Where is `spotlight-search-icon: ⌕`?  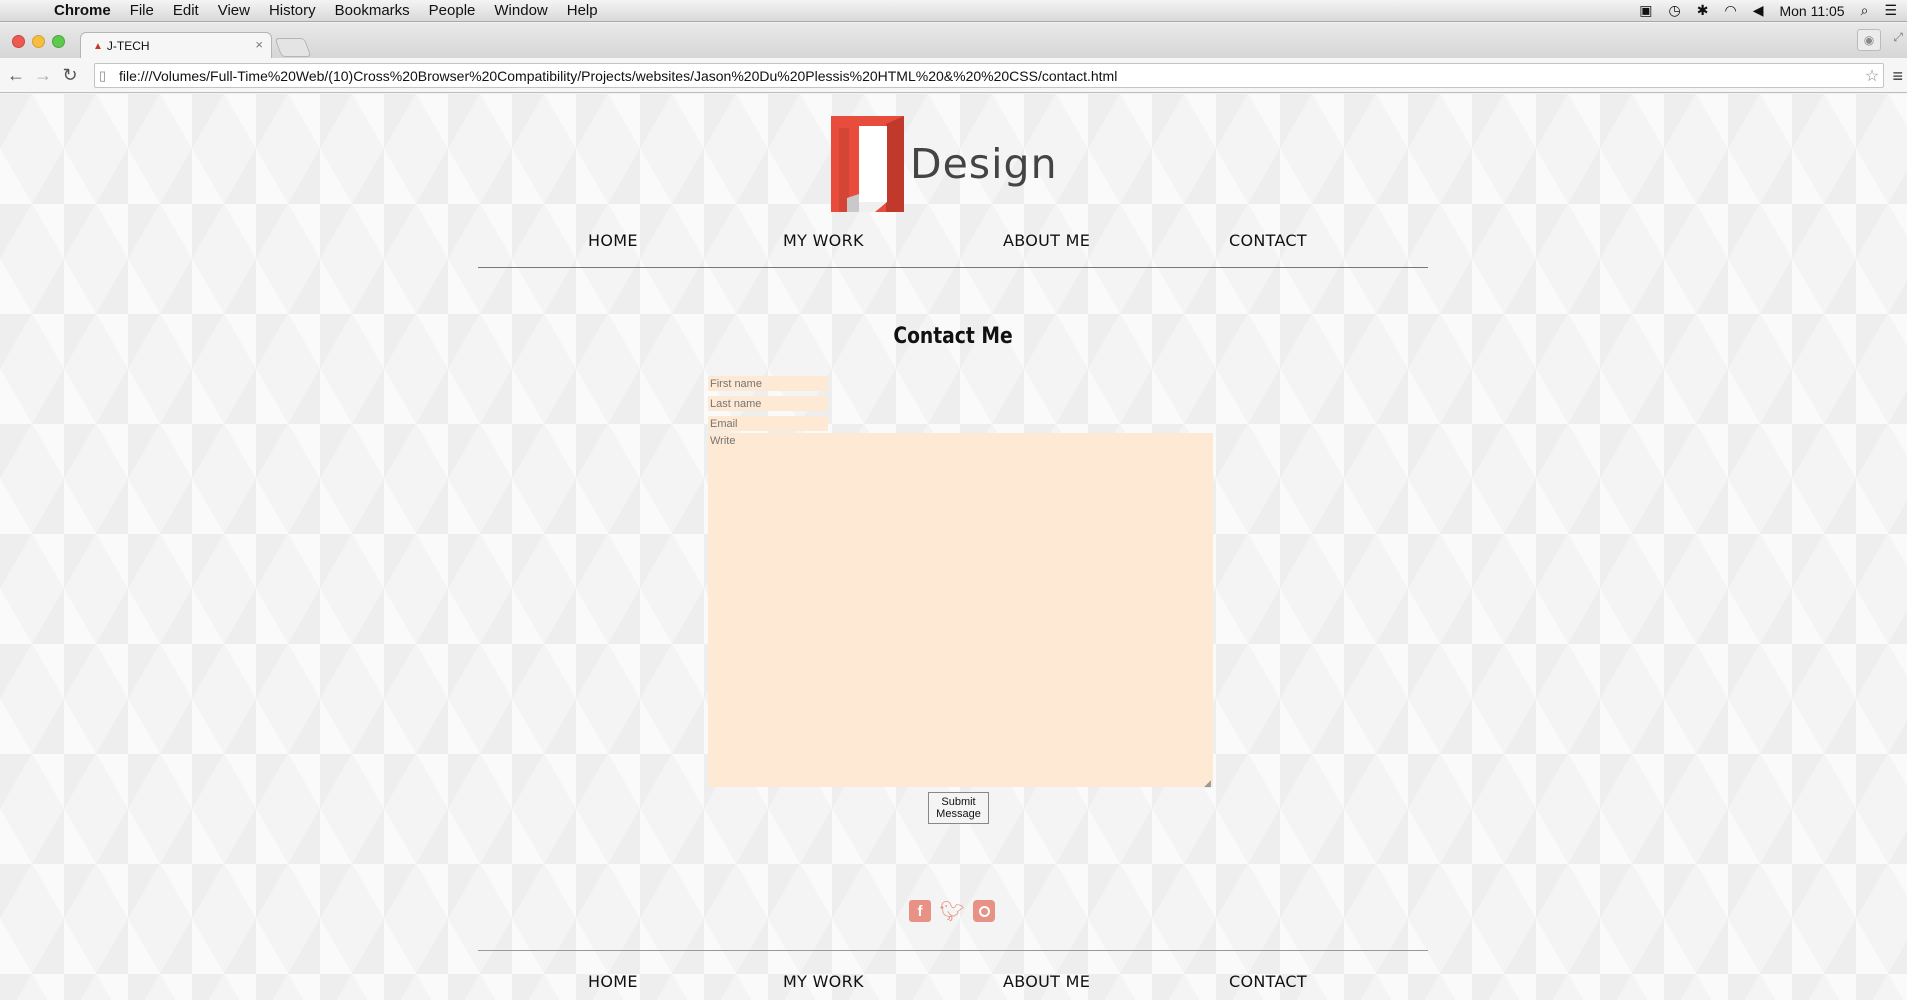
spotlight-search-icon: ⌕ is located at coordinates (1865, 10).